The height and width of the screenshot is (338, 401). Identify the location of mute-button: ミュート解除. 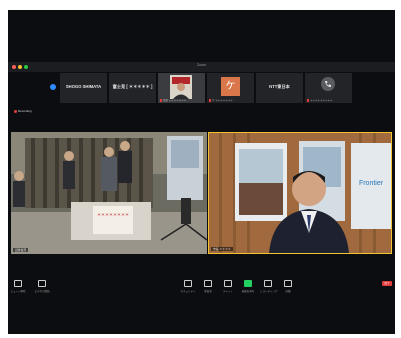
(18, 286).